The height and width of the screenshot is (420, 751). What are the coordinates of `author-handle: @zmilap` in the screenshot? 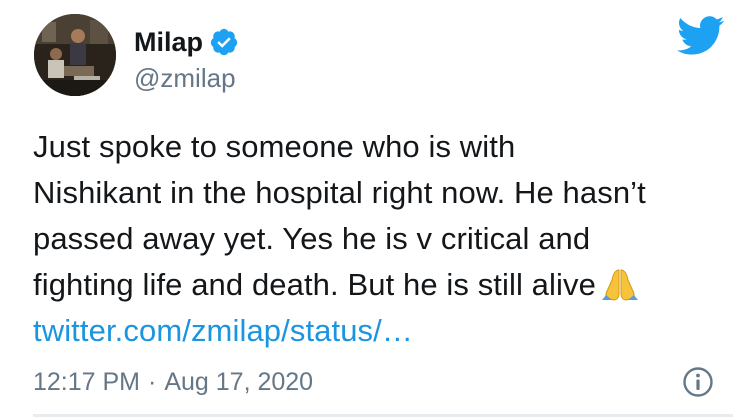 It's located at (185, 78).